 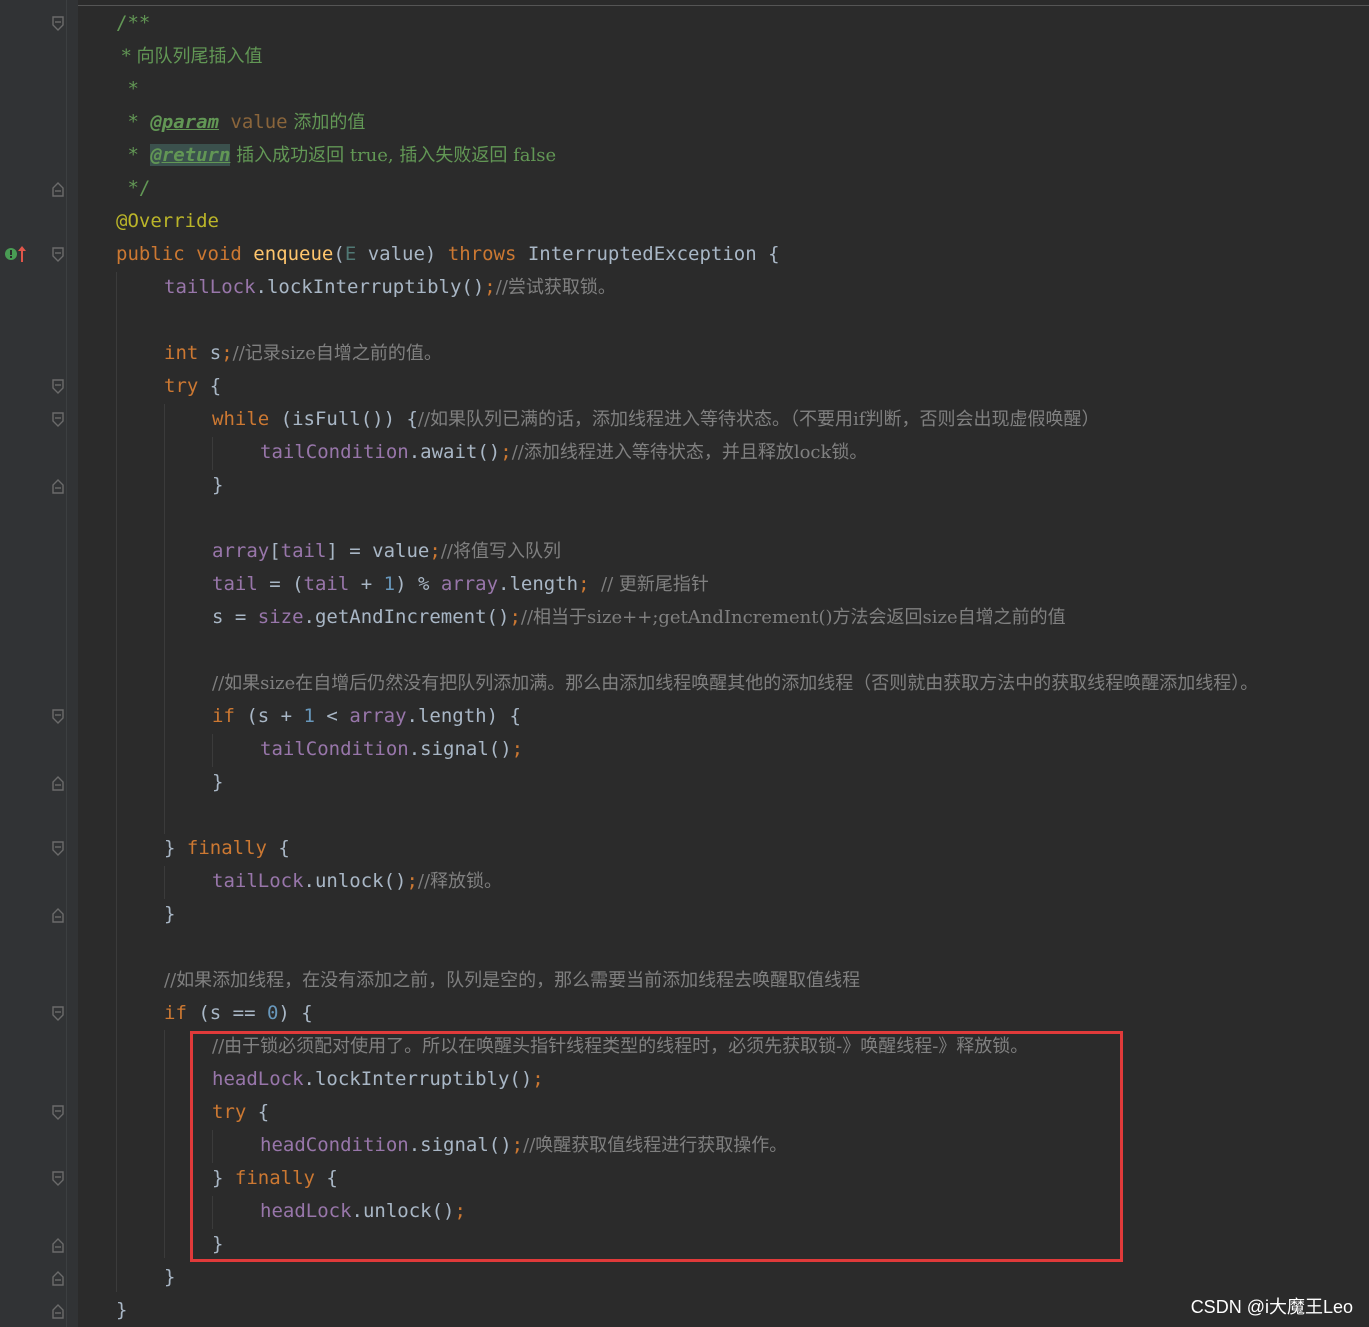 What do you see at coordinates (303, 353) in the screenshot?
I see `code-line: int s;//记录size自增之前的值。` at bounding box center [303, 353].